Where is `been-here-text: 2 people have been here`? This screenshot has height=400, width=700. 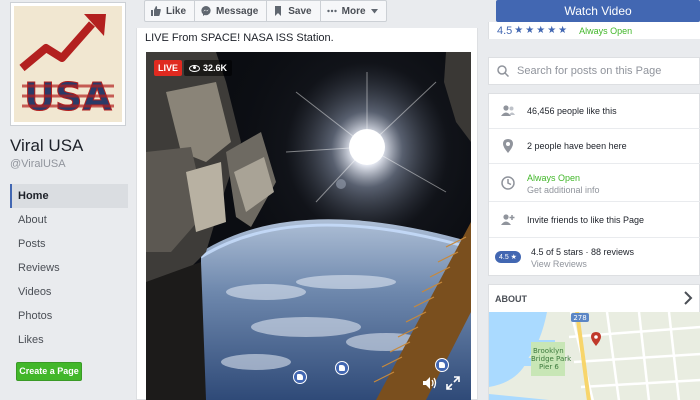
been-here-text: 2 people have been here is located at coordinates (577, 146).